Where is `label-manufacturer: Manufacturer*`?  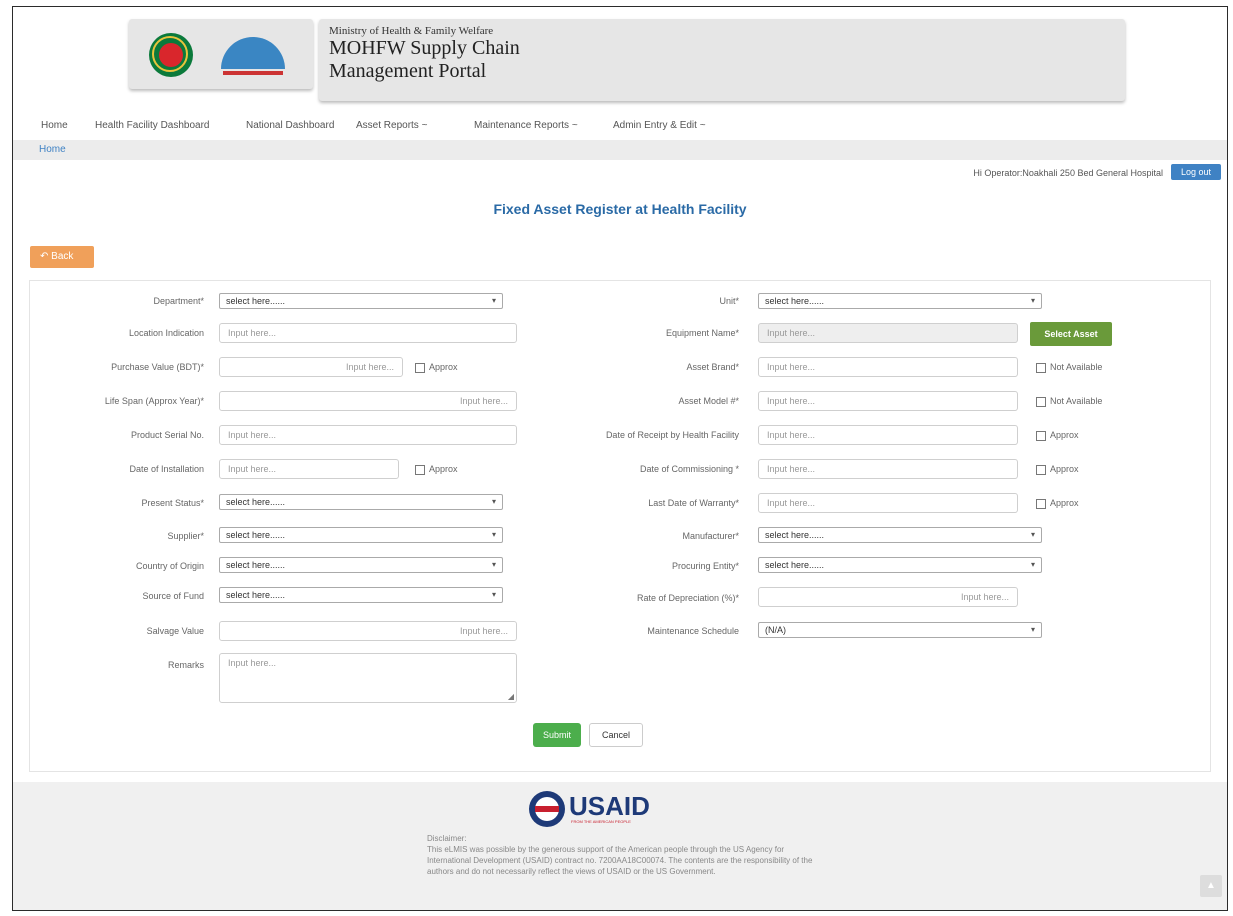 label-manufacturer: Manufacturer* is located at coordinates (710, 536).